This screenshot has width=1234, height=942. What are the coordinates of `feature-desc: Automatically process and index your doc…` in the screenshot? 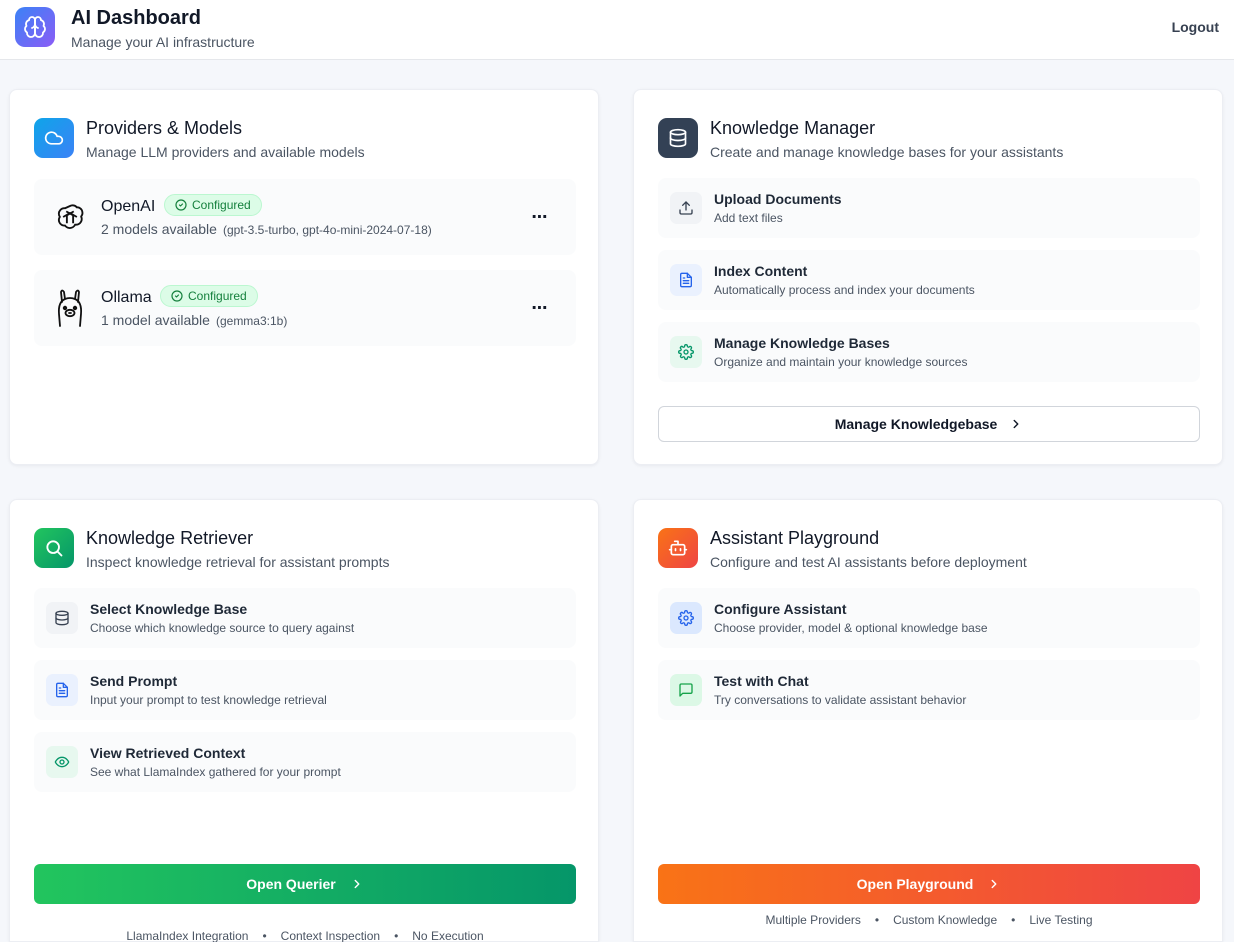 It's located at (844, 290).